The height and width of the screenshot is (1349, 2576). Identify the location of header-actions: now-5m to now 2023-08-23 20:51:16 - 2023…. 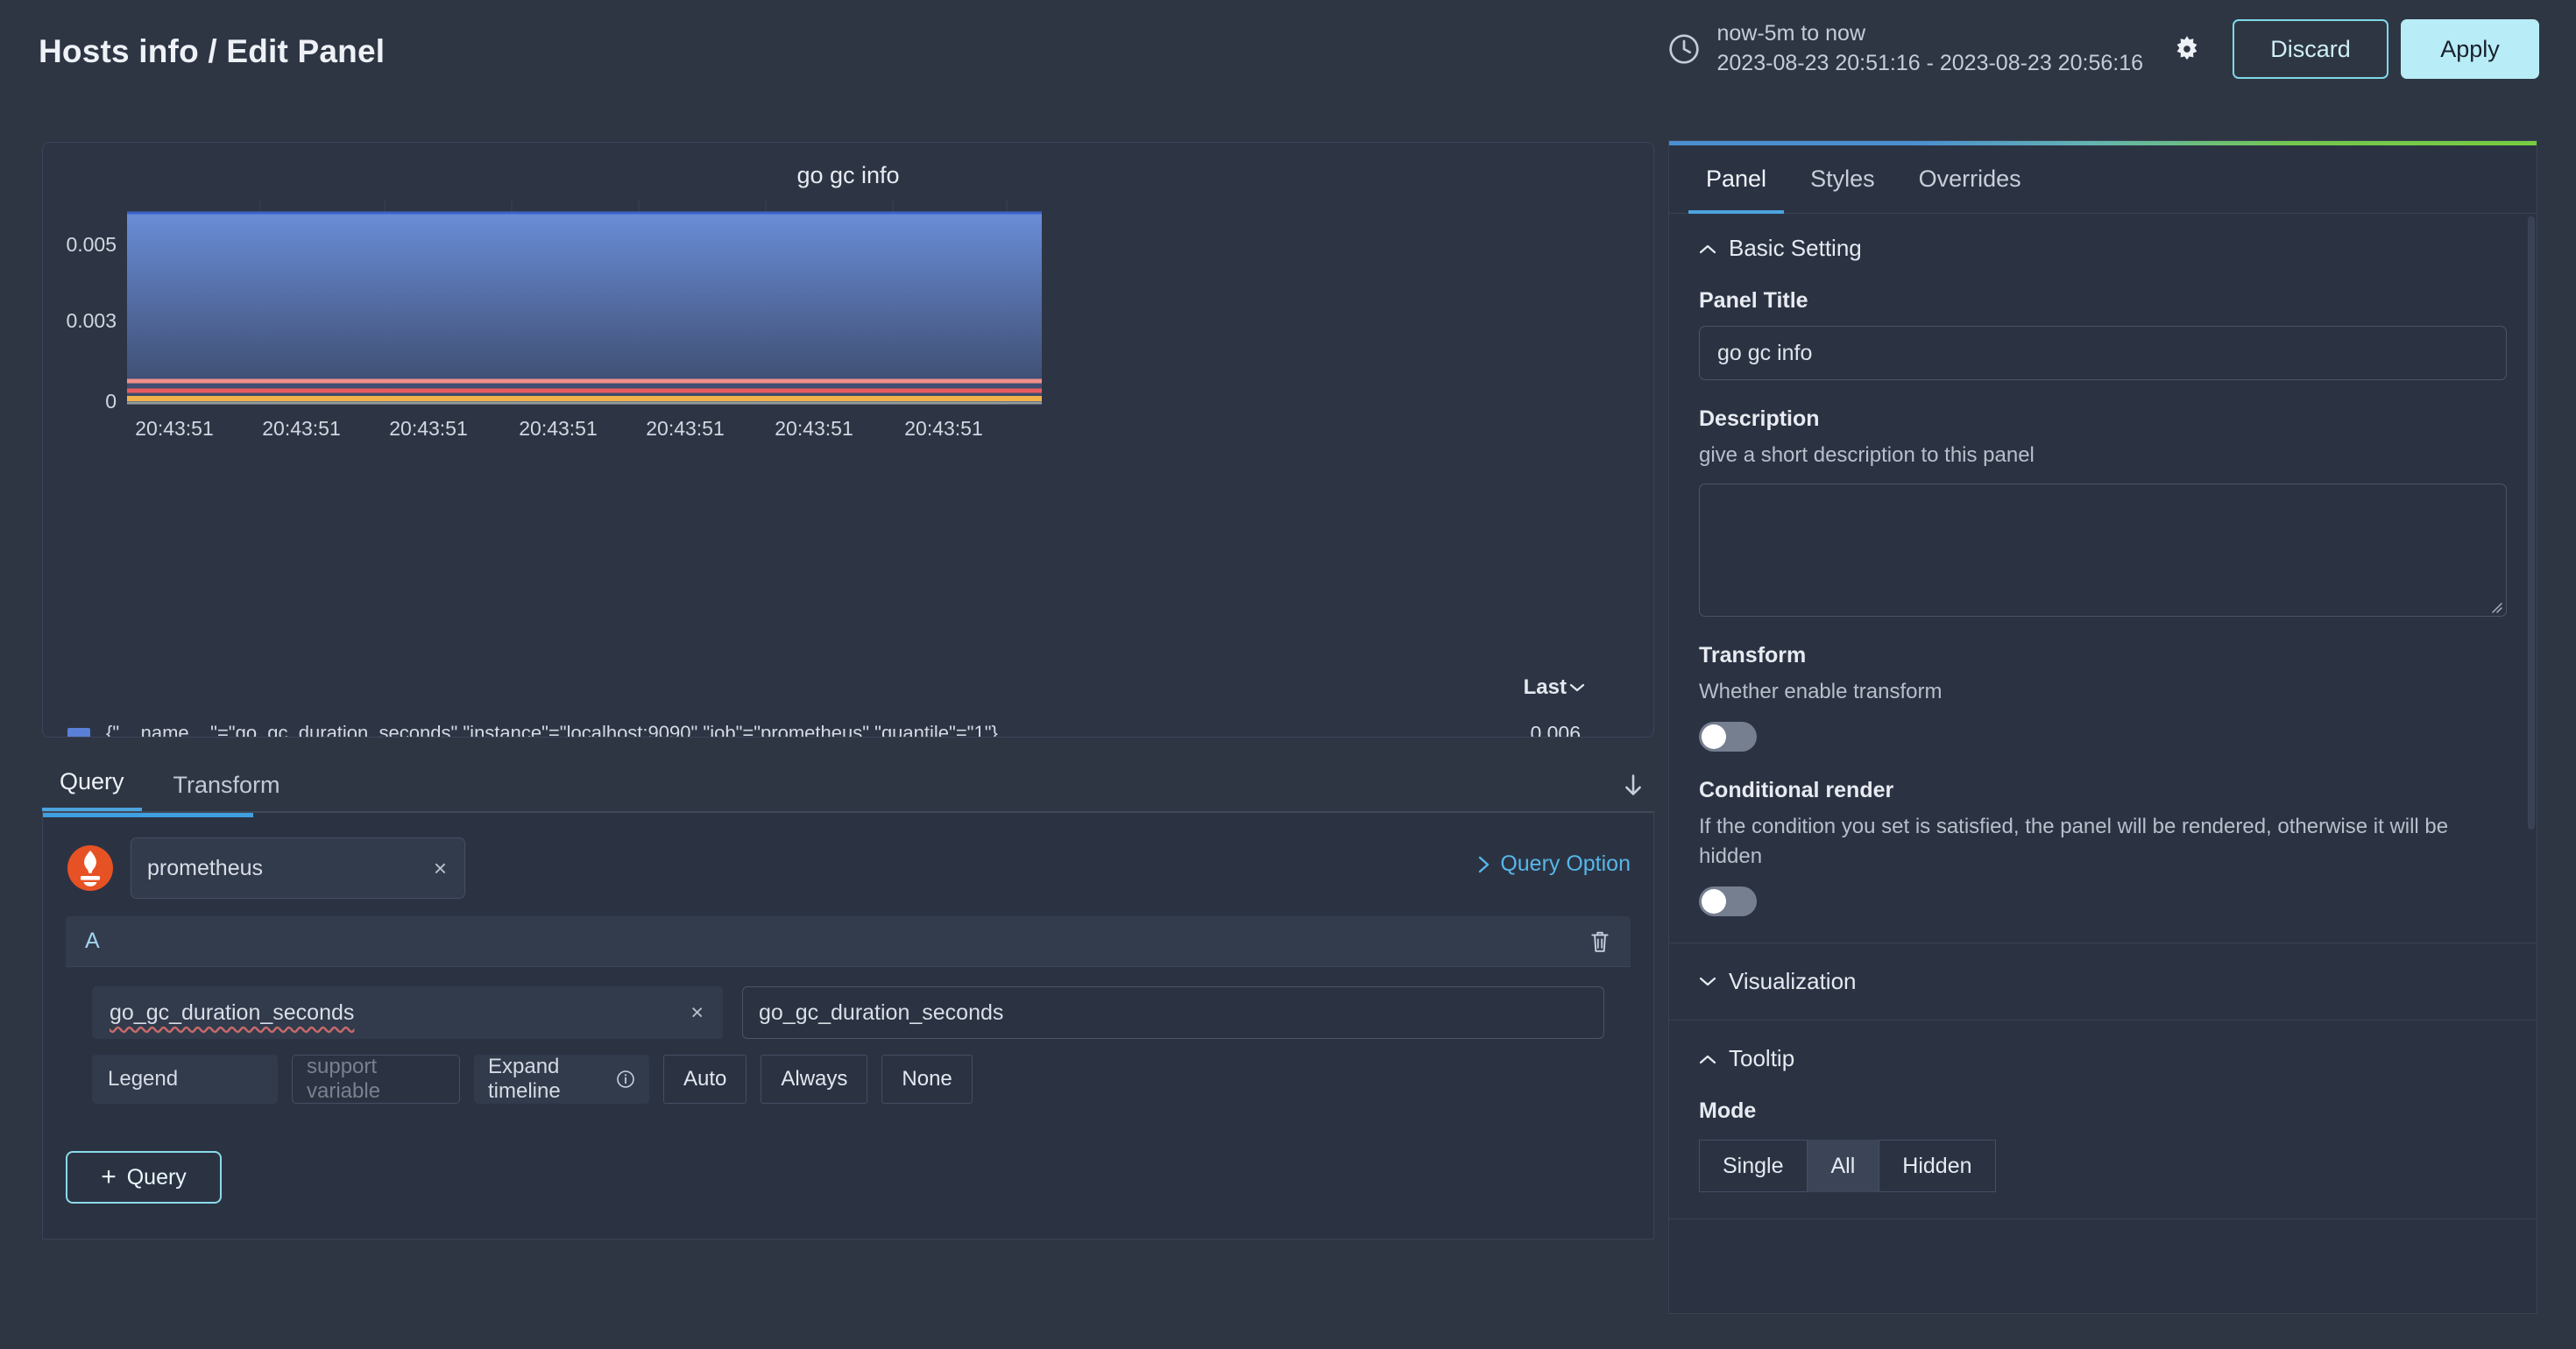
(2103, 49).